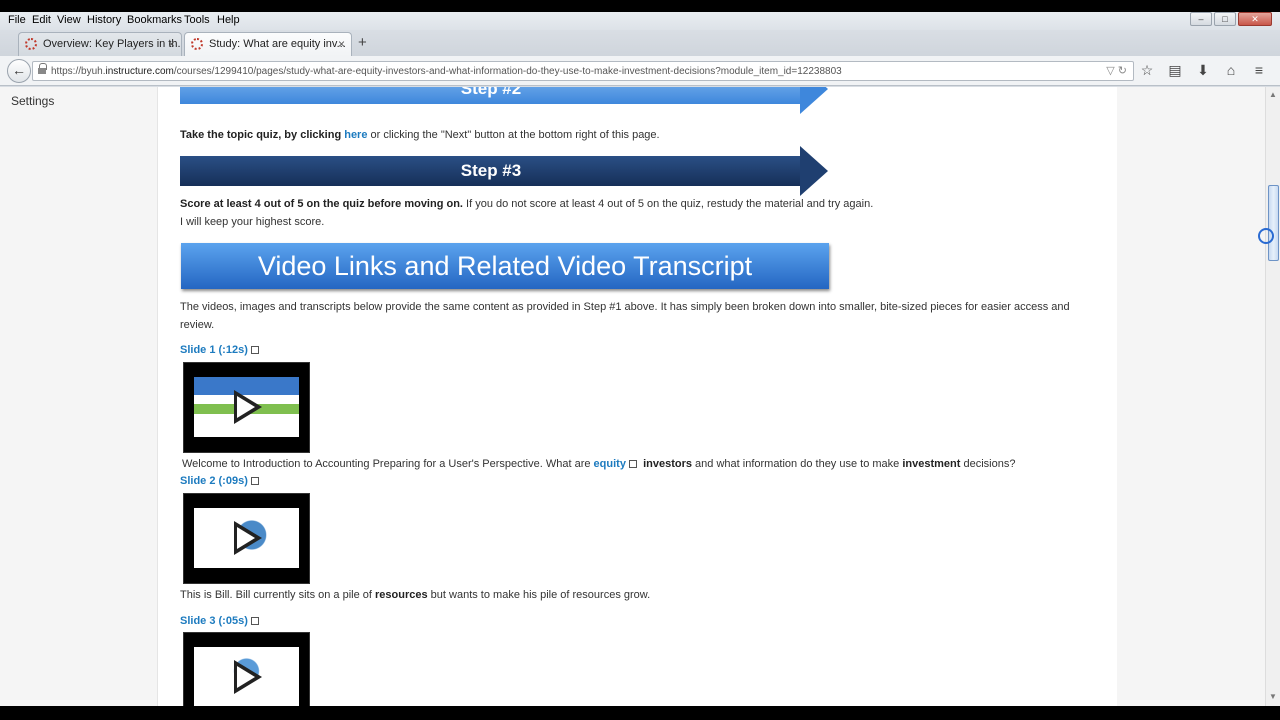 Image resolution: width=1280 pixels, height=720 pixels. What do you see at coordinates (491, 92) in the screenshot?
I see `step2-label: Step #2` at bounding box center [491, 92].